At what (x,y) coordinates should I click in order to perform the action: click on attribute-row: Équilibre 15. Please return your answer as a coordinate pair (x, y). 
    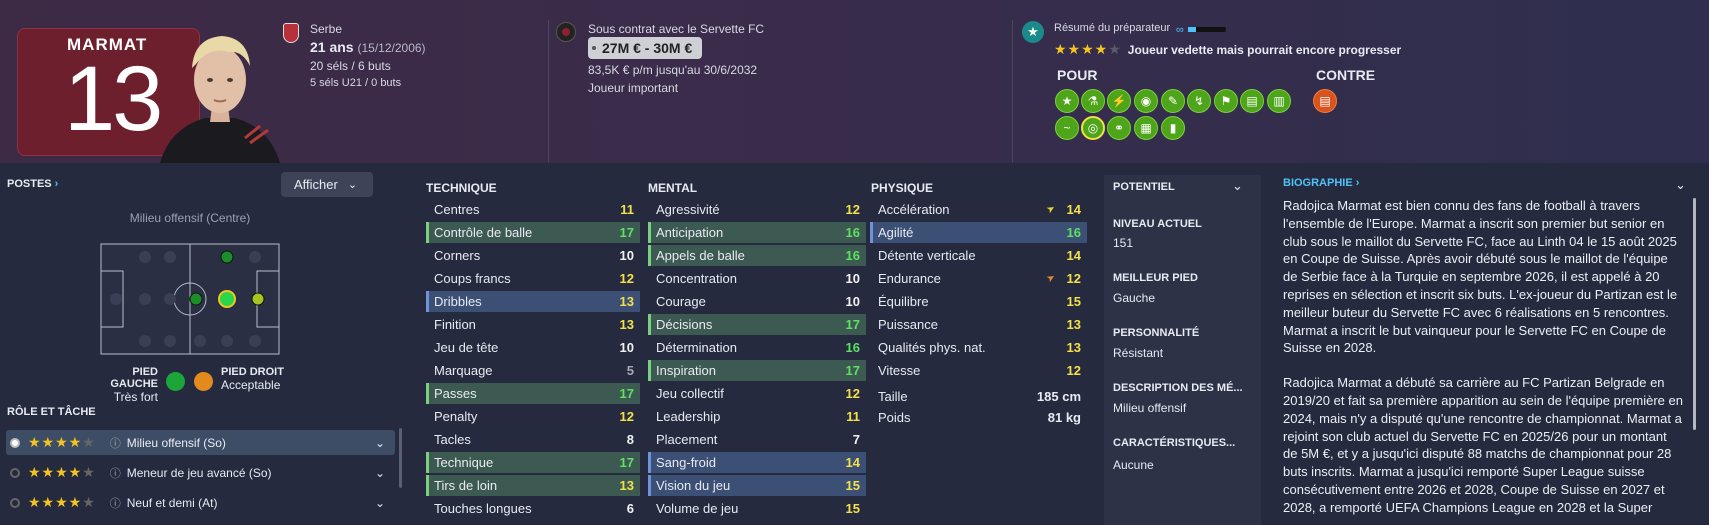
    Looking at the image, I should click on (978, 301).